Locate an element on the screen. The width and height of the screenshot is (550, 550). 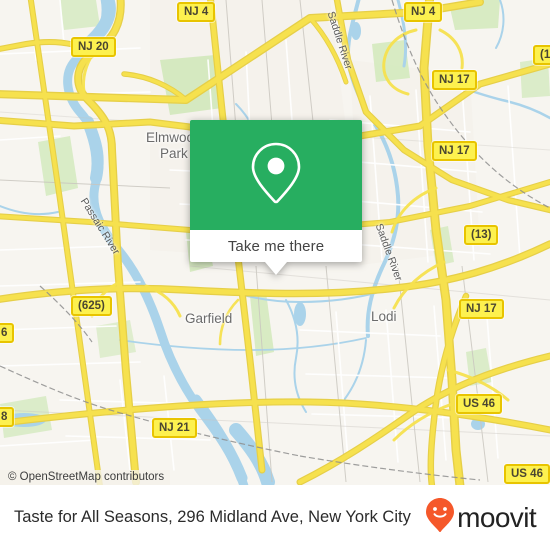
take-me-there-label: Take me there is located at coordinates (276, 246).